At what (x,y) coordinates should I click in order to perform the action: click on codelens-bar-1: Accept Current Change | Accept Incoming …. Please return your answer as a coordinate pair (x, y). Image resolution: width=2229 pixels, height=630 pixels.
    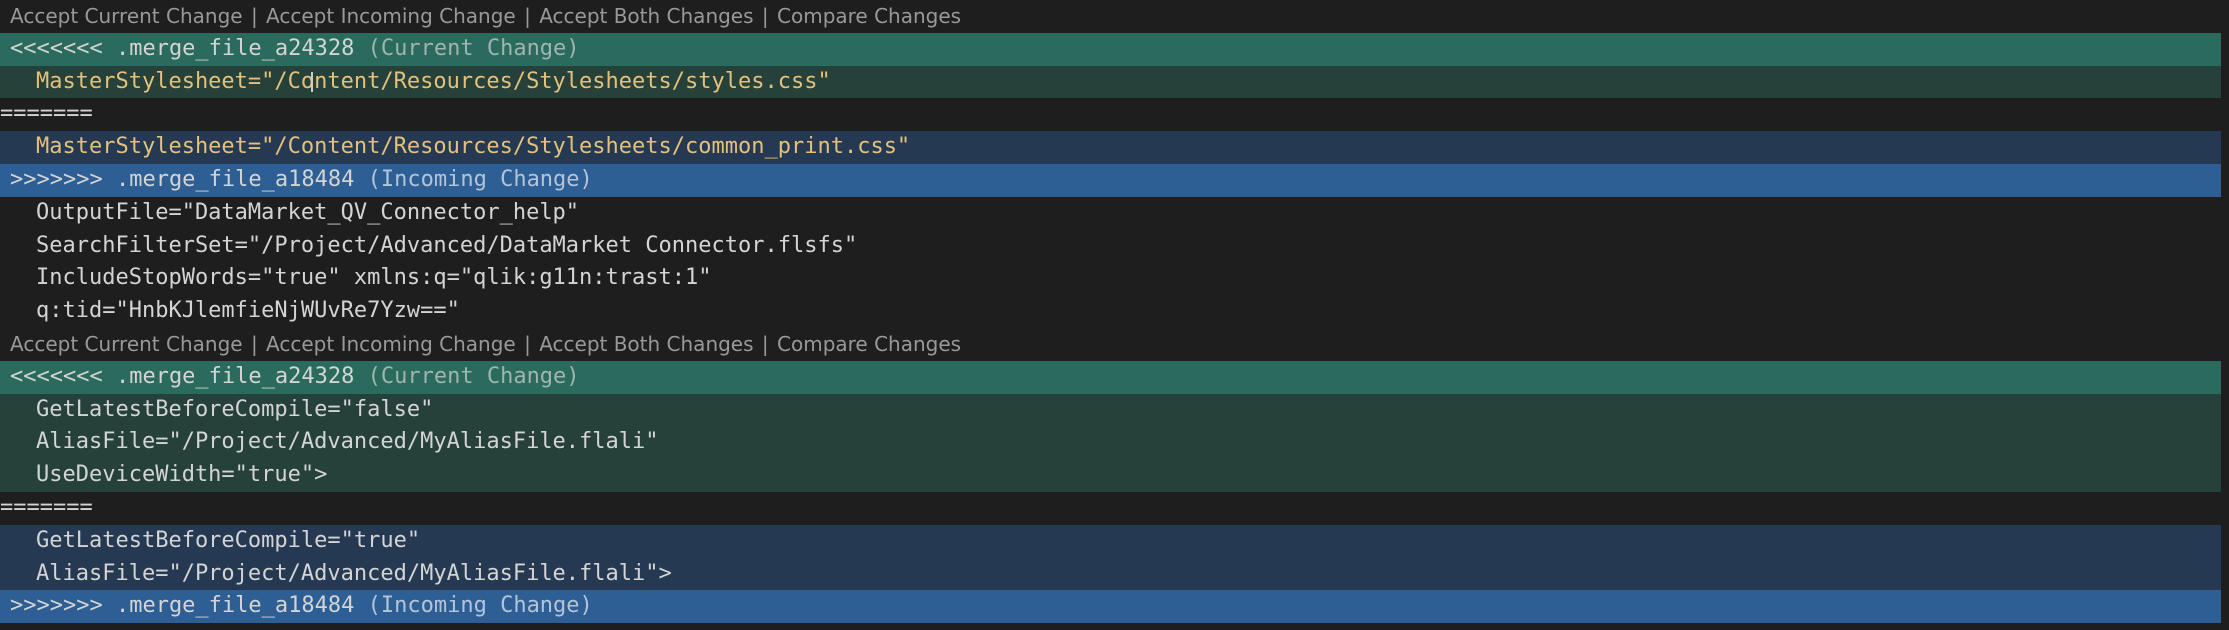
    Looking at the image, I should click on (1110, 16).